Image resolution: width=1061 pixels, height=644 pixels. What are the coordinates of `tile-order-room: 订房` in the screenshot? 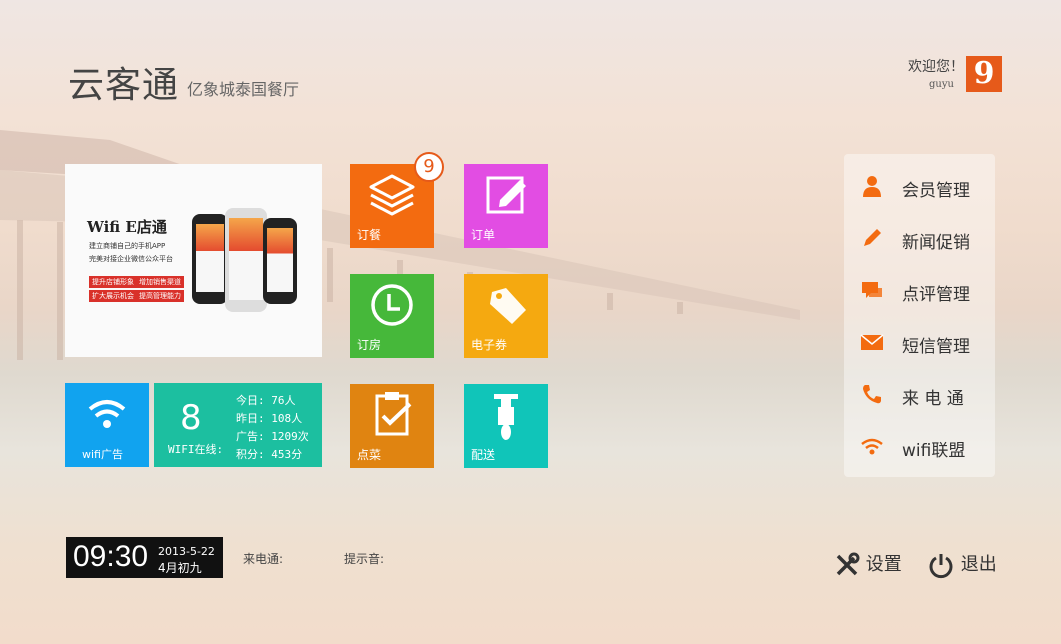 It's located at (392, 316).